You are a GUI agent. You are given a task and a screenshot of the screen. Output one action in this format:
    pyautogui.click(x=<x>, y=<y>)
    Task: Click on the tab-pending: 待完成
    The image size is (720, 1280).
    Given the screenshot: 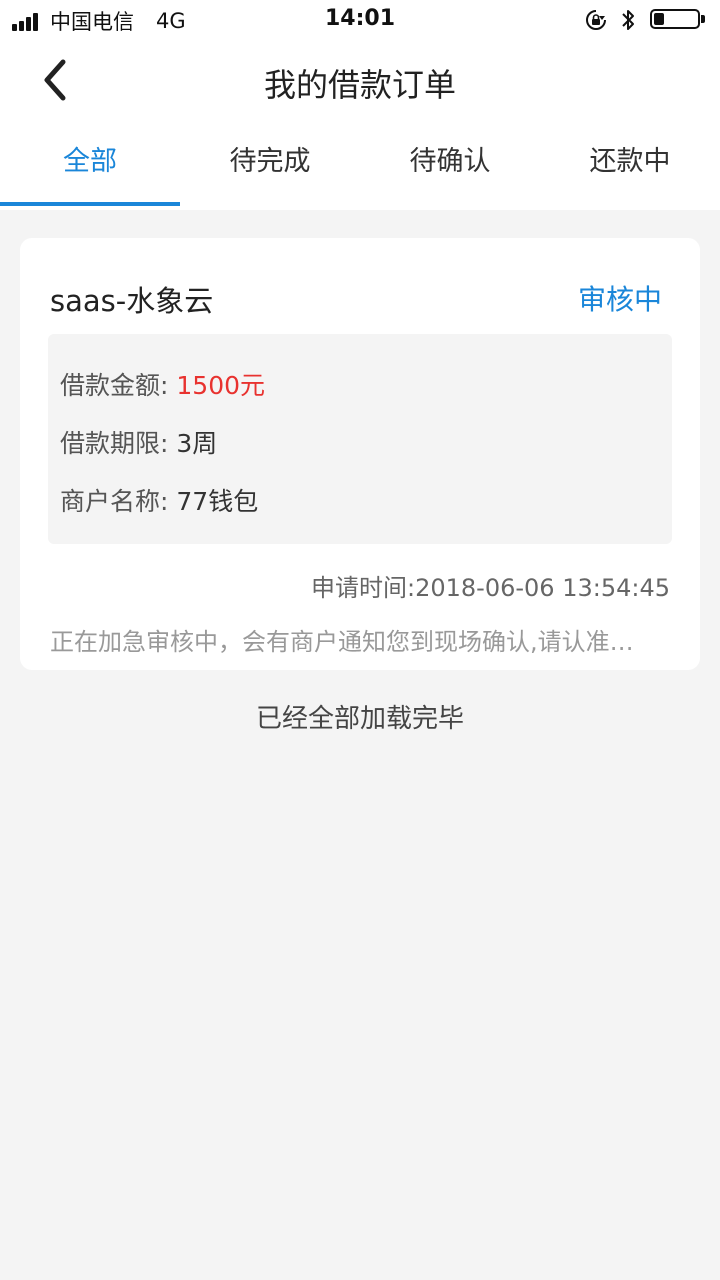 What is the action you would take?
    pyautogui.click(x=270, y=167)
    